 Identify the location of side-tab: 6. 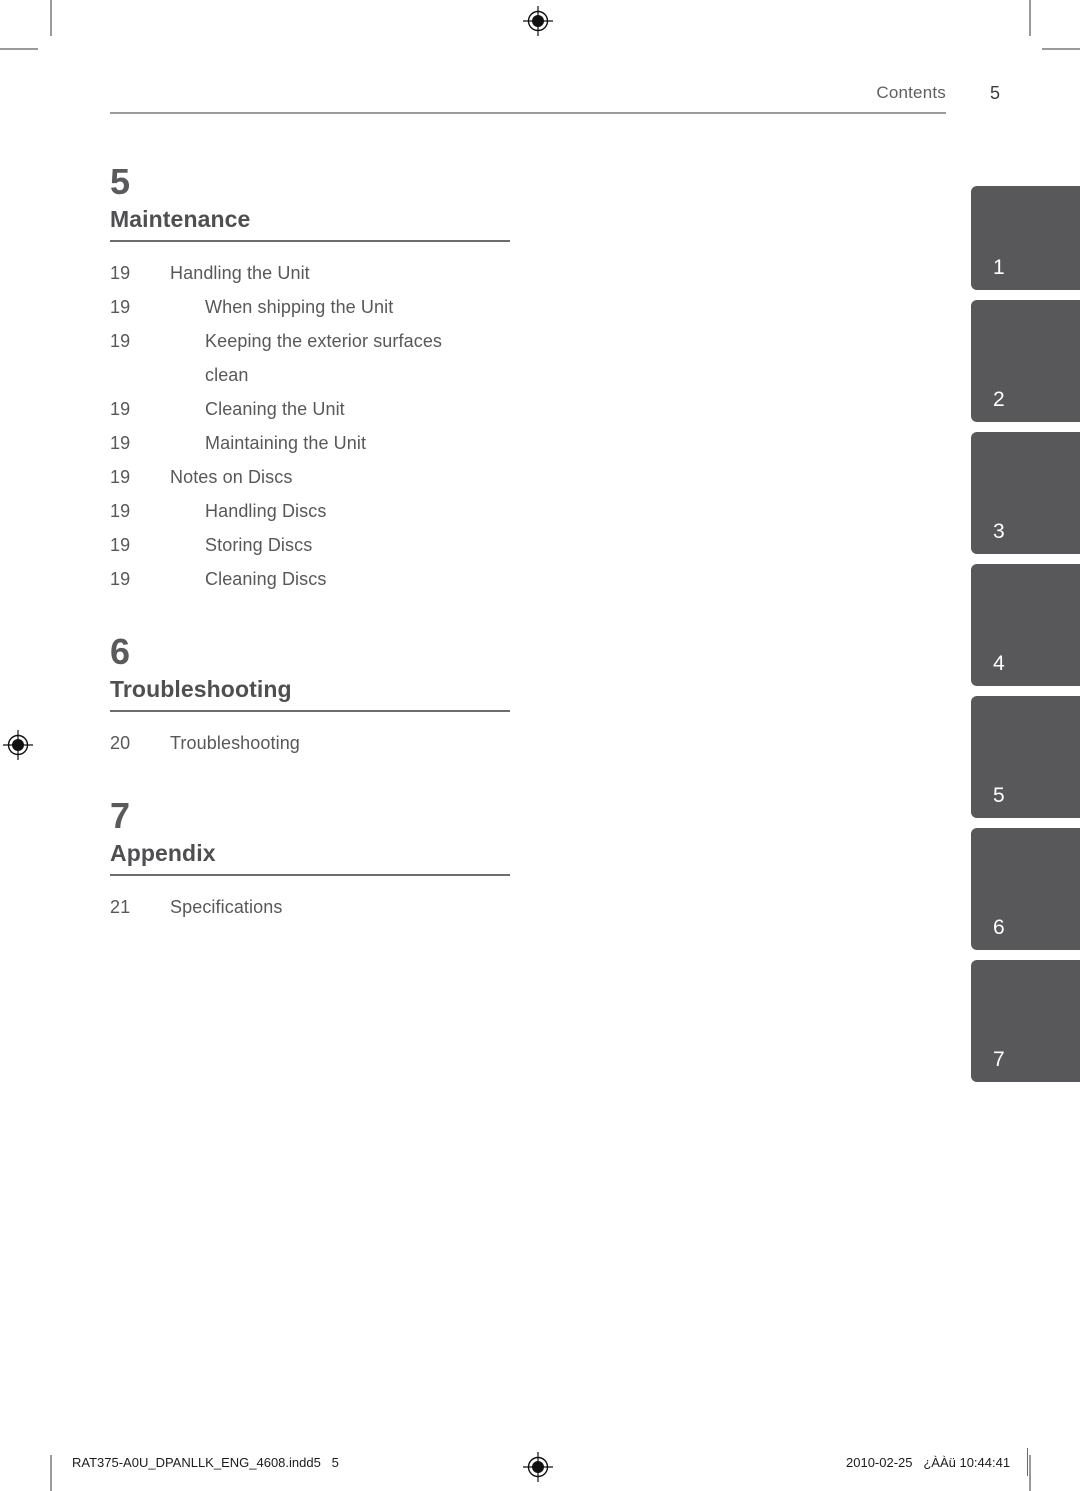
(1025, 889).